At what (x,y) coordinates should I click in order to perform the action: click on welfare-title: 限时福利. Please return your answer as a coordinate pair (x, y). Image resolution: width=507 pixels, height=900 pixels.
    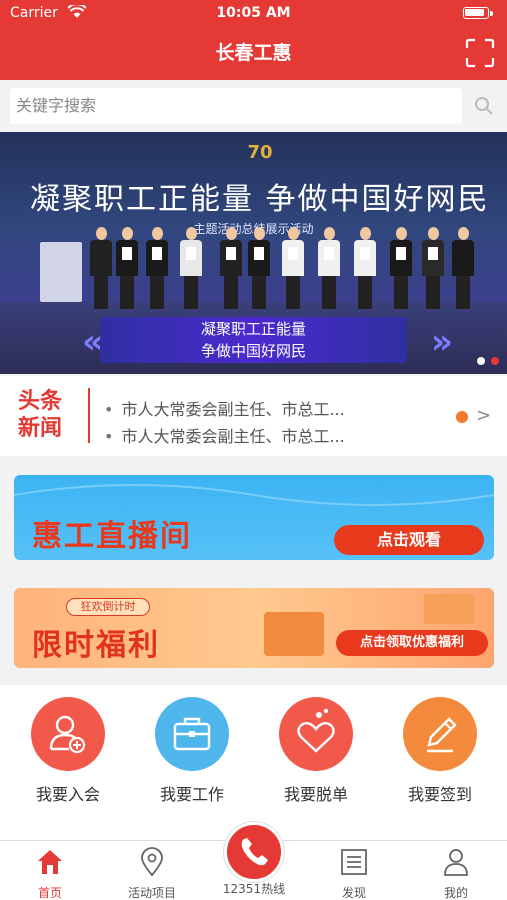
    Looking at the image, I should click on (96, 645).